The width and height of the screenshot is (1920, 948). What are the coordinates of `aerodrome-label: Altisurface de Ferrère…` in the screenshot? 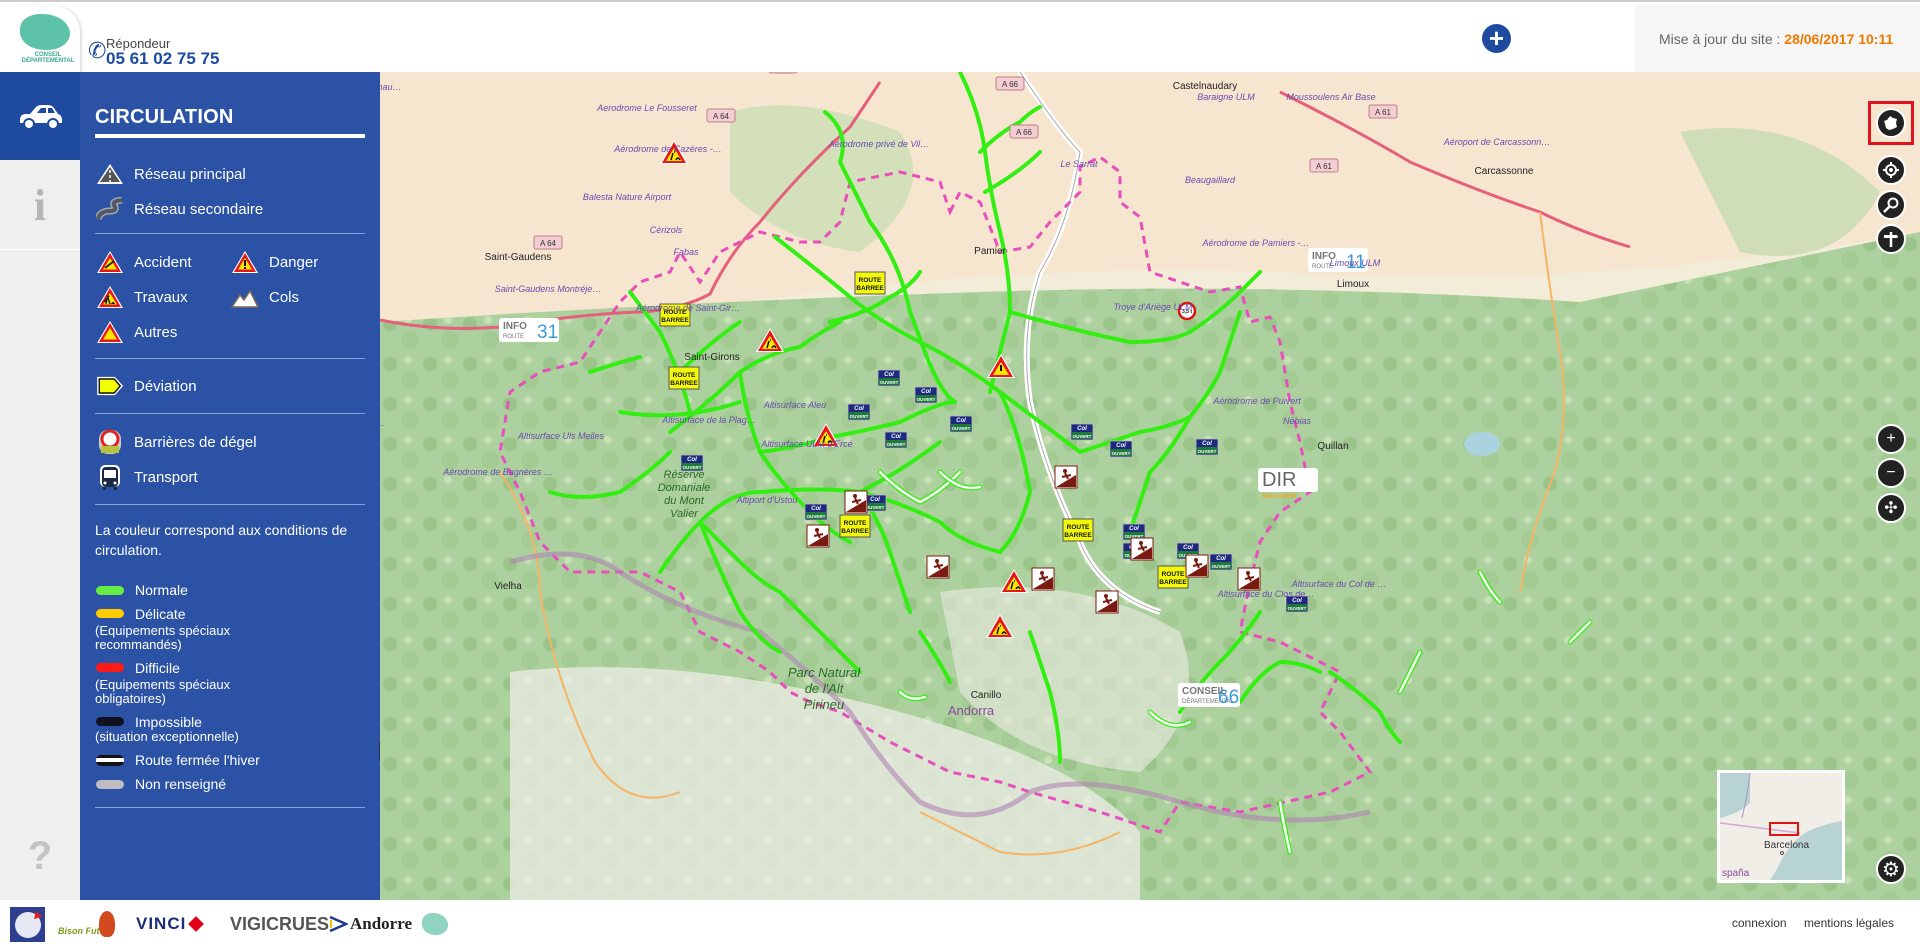 It's located at (383, 423).